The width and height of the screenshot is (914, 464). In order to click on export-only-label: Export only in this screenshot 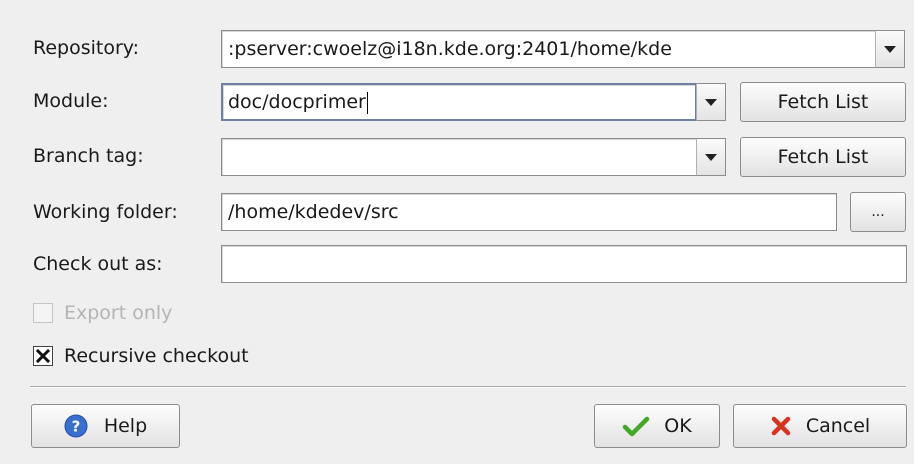, I will do `click(118, 313)`.